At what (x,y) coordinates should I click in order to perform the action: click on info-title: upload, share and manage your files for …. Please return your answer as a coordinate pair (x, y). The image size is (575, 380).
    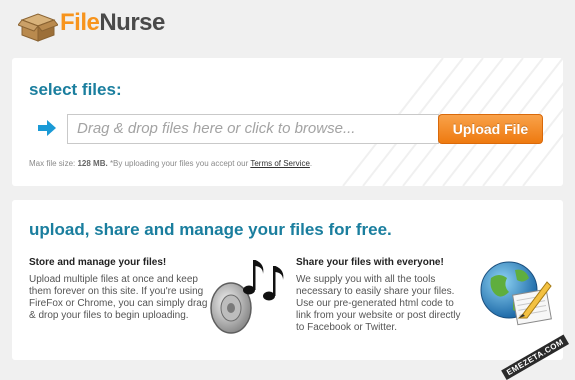
    Looking at the image, I should click on (210, 229).